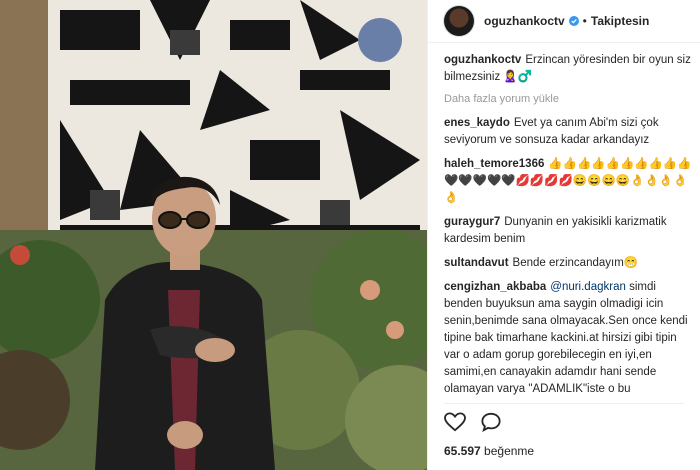 The image size is (700, 470). I want to click on likes-count: 65.597 beğenme, so click(489, 451).